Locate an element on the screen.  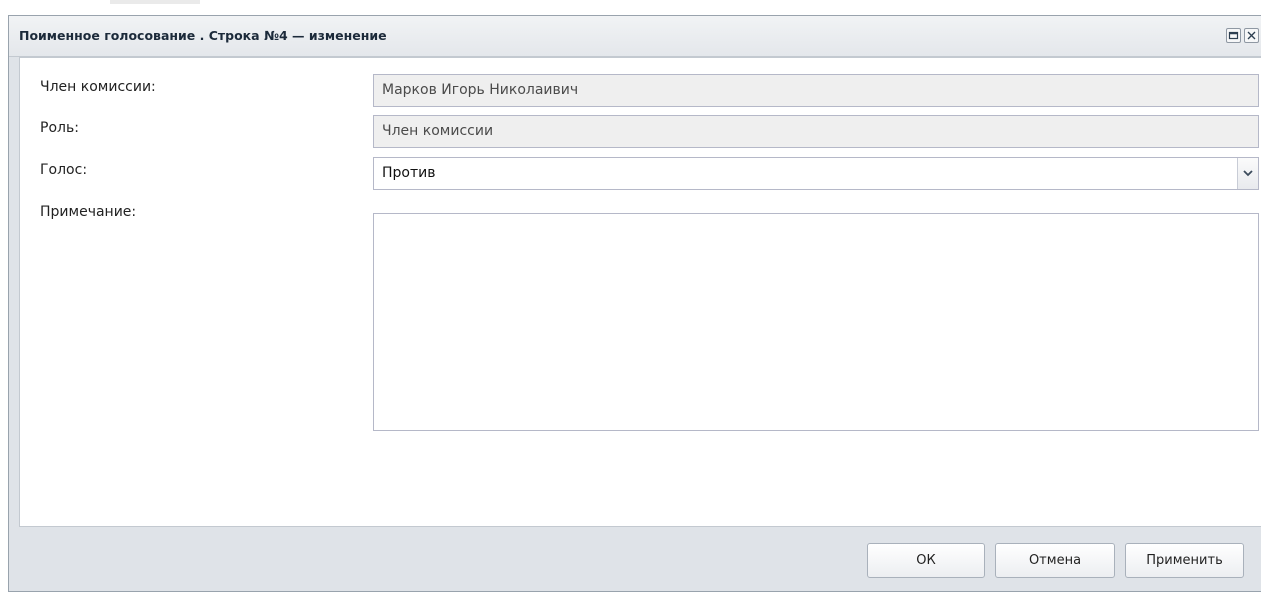
note-label: Примечание: is located at coordinates (88, 212).